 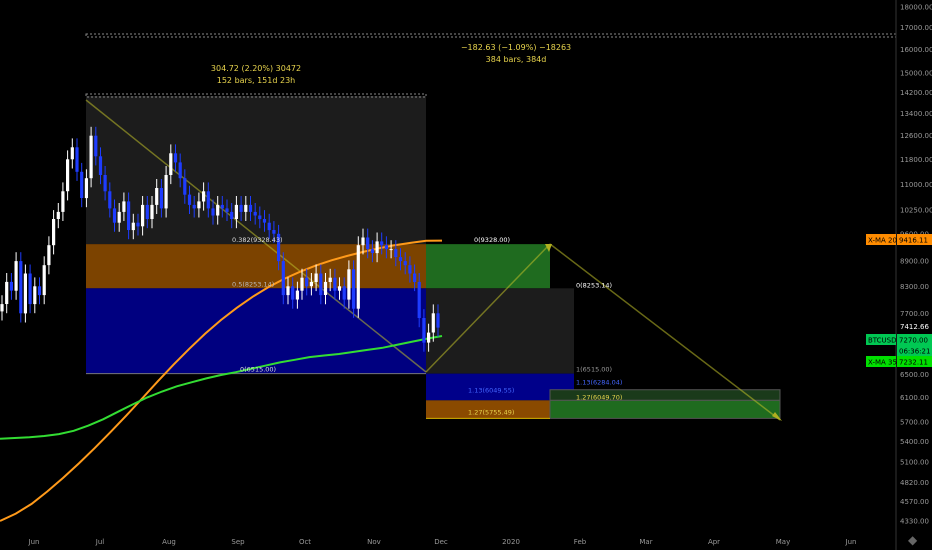 I want to click on fib-label-right: 0(9328.00), so click(x=492, y=240).